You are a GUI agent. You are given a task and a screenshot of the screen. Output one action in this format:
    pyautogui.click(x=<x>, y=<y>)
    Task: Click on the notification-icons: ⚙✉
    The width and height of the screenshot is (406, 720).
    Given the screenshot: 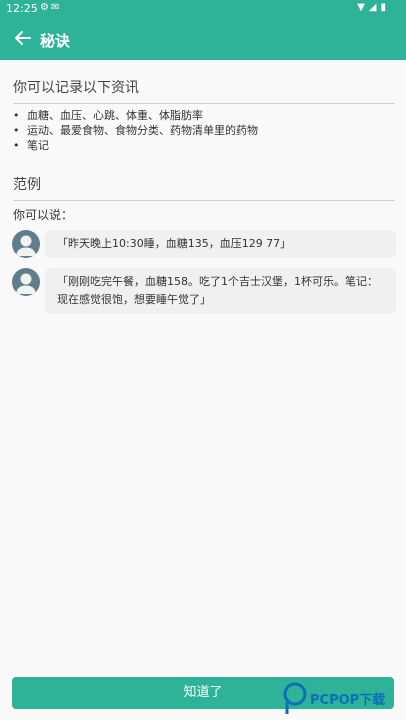 What is the action you would take?
    pyautogui.click(x=50, y=7)
    